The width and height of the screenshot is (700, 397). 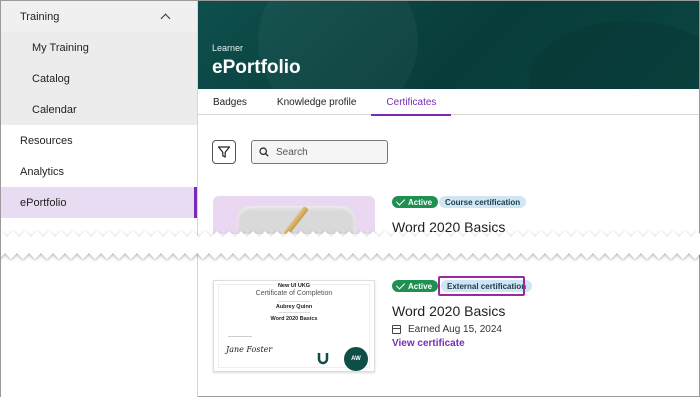 I want to click on tab-bar: Badges Knowledge profile Certificates, so click(x=448, y=102).